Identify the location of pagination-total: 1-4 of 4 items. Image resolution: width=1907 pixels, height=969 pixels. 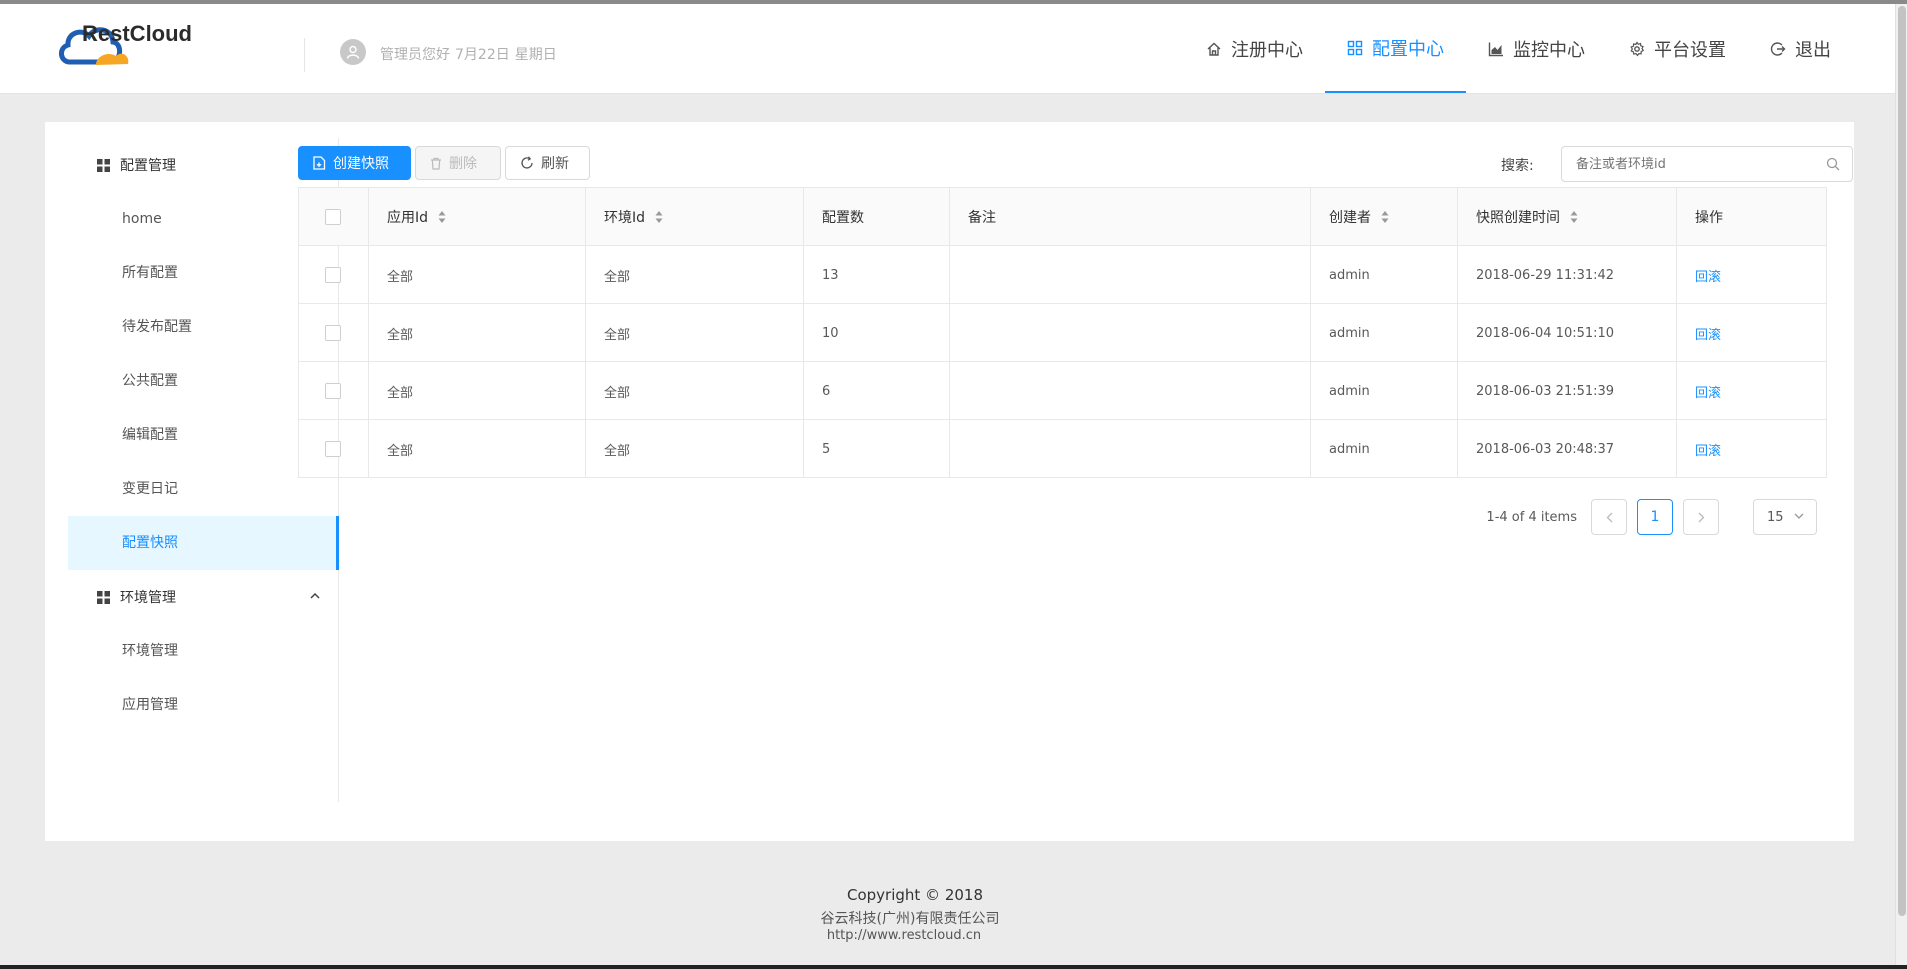
(1531, 517).